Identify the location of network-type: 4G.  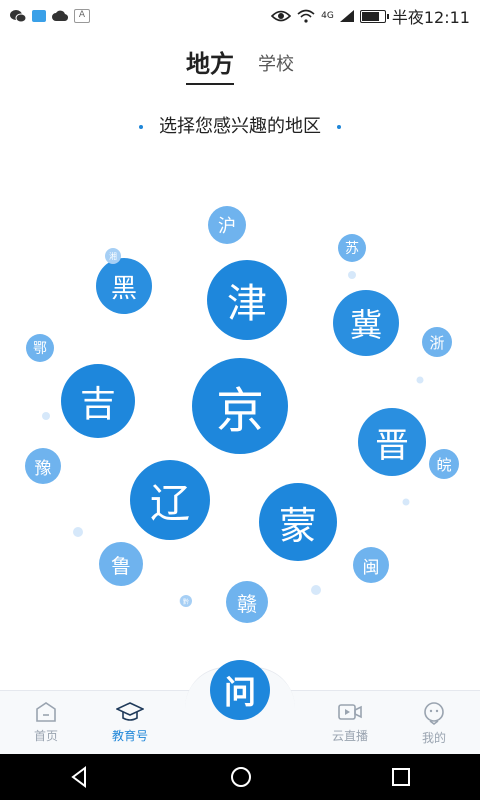
(327, 15).